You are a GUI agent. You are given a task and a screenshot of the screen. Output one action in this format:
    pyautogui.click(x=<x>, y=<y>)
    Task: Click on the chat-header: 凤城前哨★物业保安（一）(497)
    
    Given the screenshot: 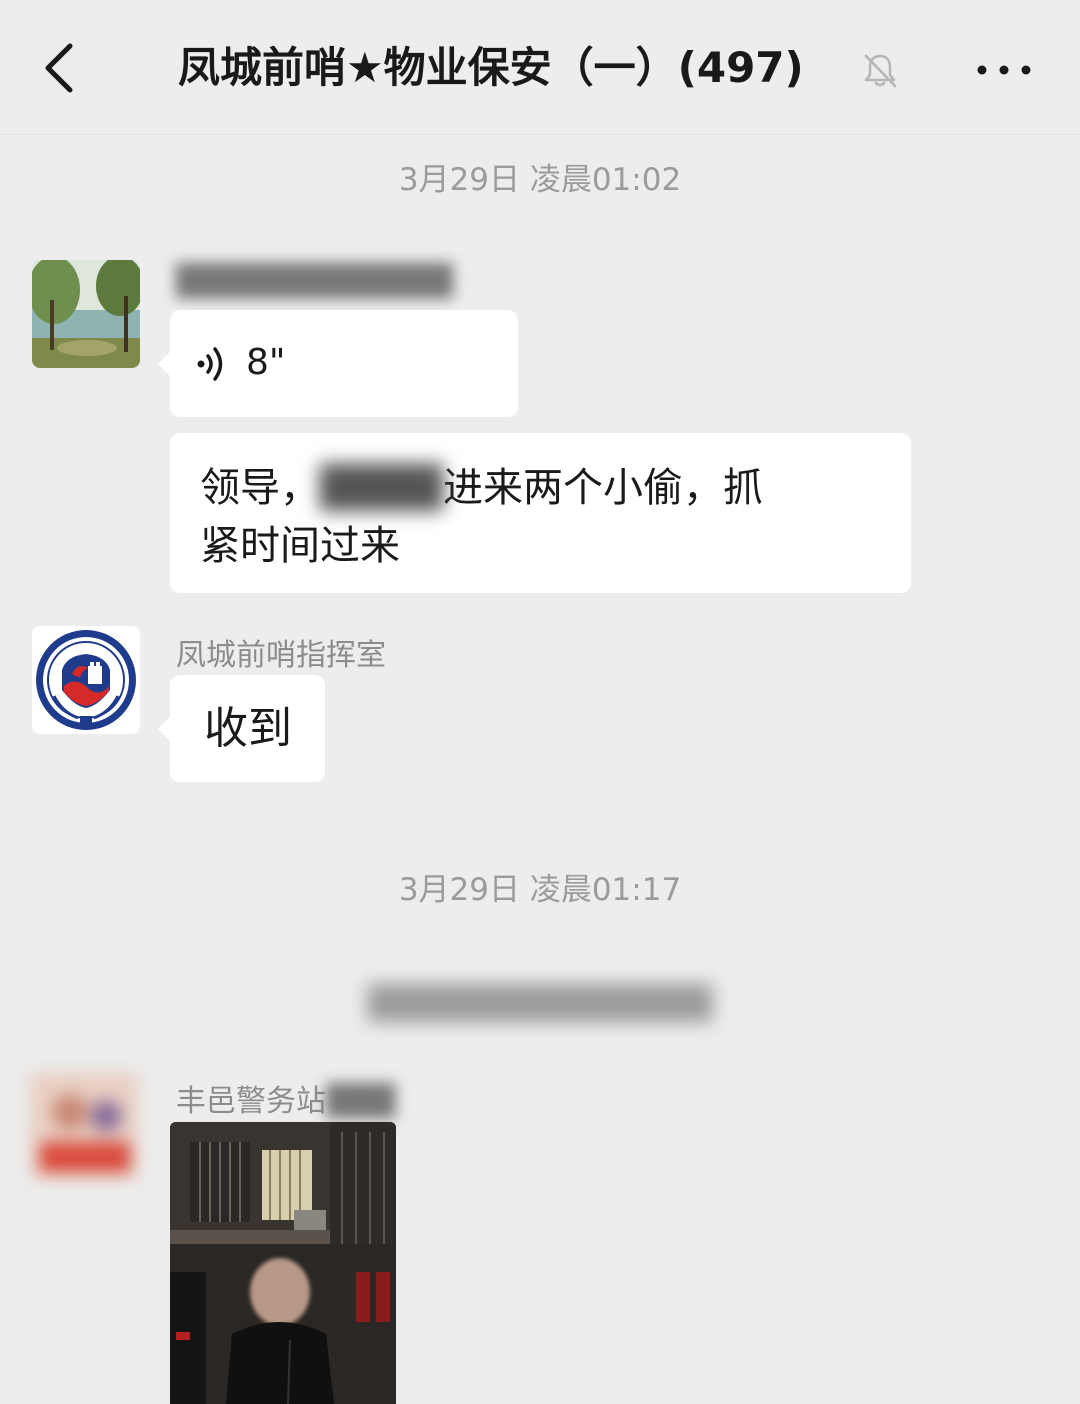 What is the action you would take?
    pyautogui.click(x=540, y=67)
    